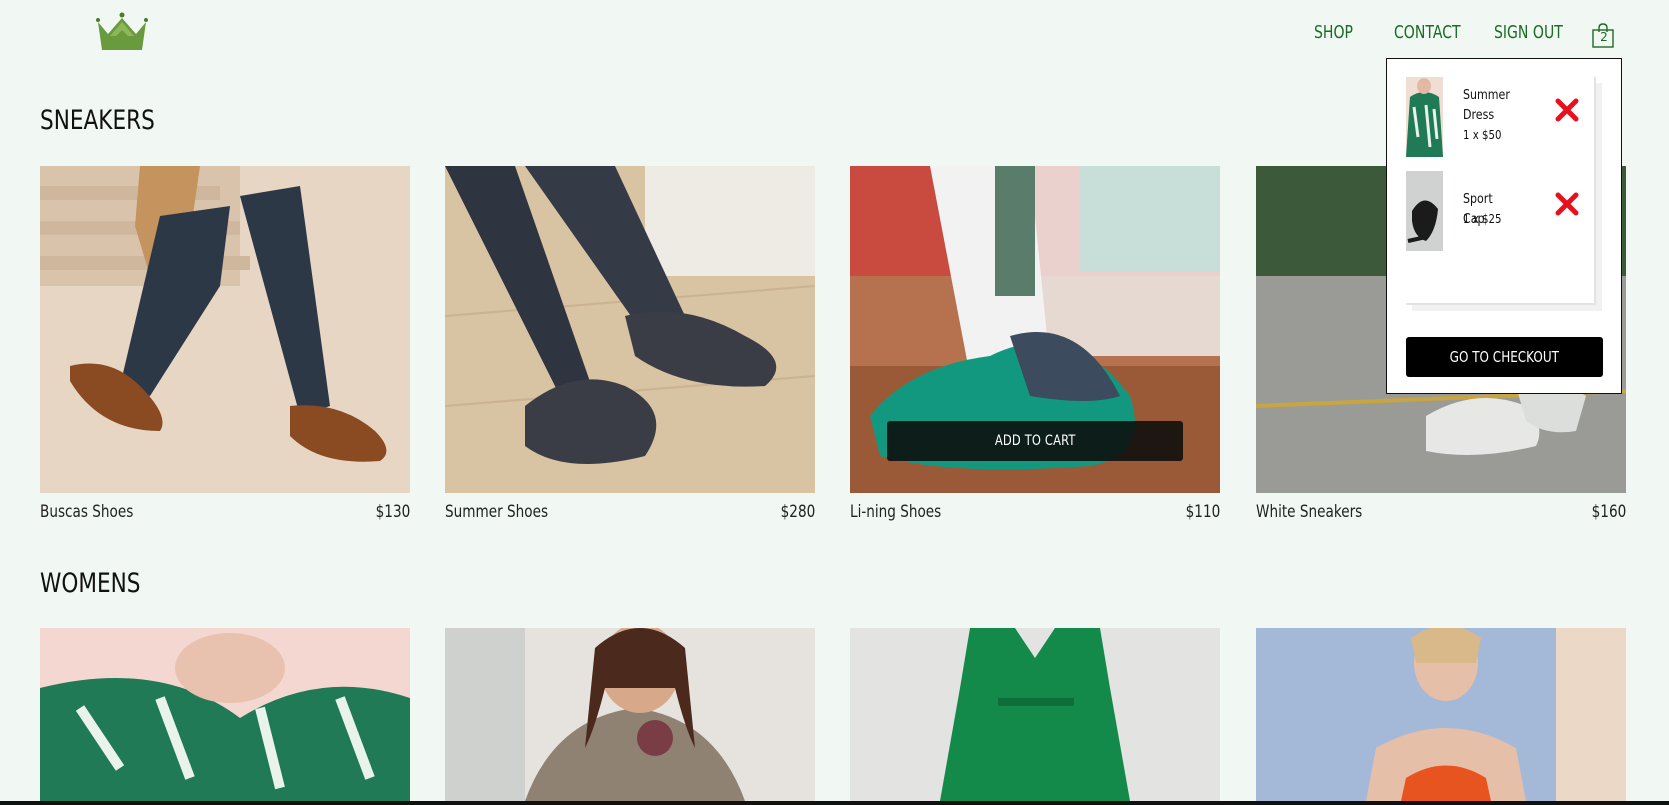  What do you see at coordinates (90, 583) in the screenshot?
I see `section-title-womens: WOMENS` at bounding box center [90, 583].